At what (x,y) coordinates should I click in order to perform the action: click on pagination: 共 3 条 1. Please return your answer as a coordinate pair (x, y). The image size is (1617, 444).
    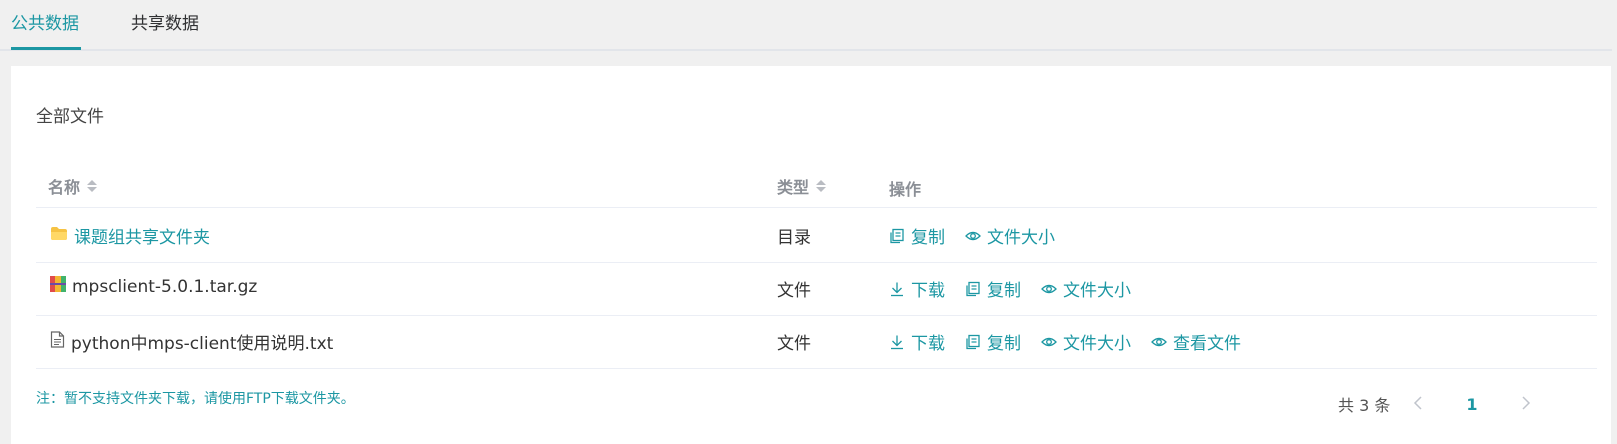
    Looking at the image, I should click on (1437, 404).